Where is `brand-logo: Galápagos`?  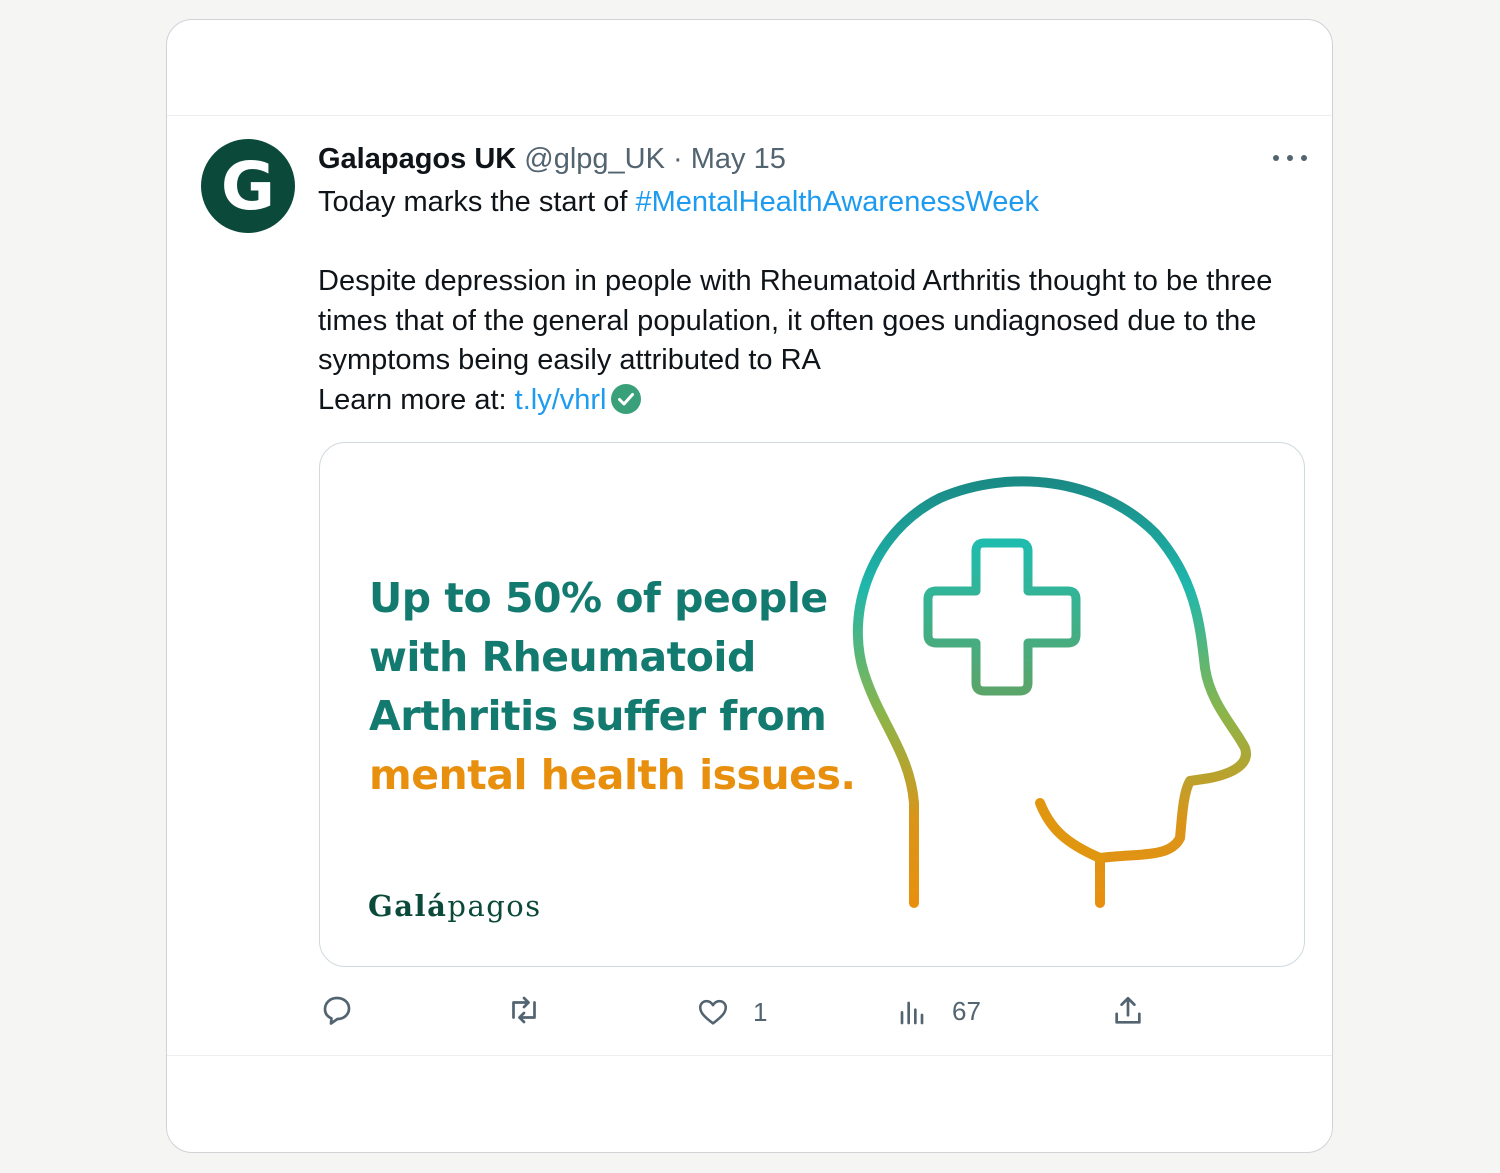 brand-logo: Galápagos is located at coordinates (455, 906).